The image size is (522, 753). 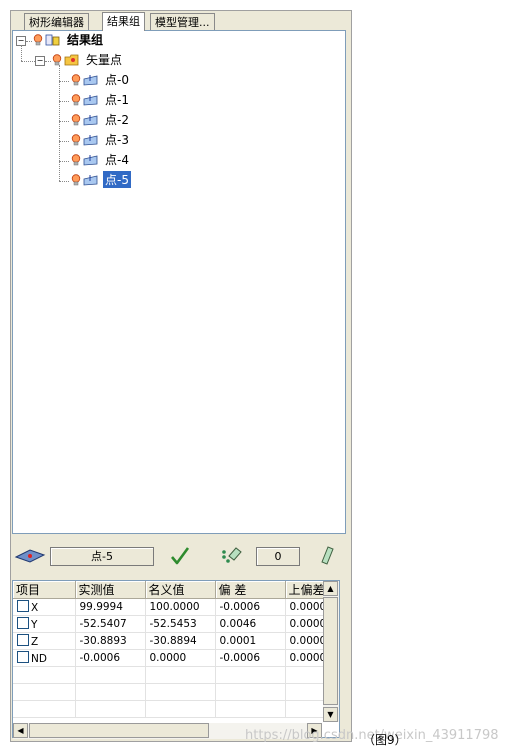 What do you see at coordinates (44, 590) in the screenshot?
I see `col-item-header: 项目` at bounding box center [44, 590].